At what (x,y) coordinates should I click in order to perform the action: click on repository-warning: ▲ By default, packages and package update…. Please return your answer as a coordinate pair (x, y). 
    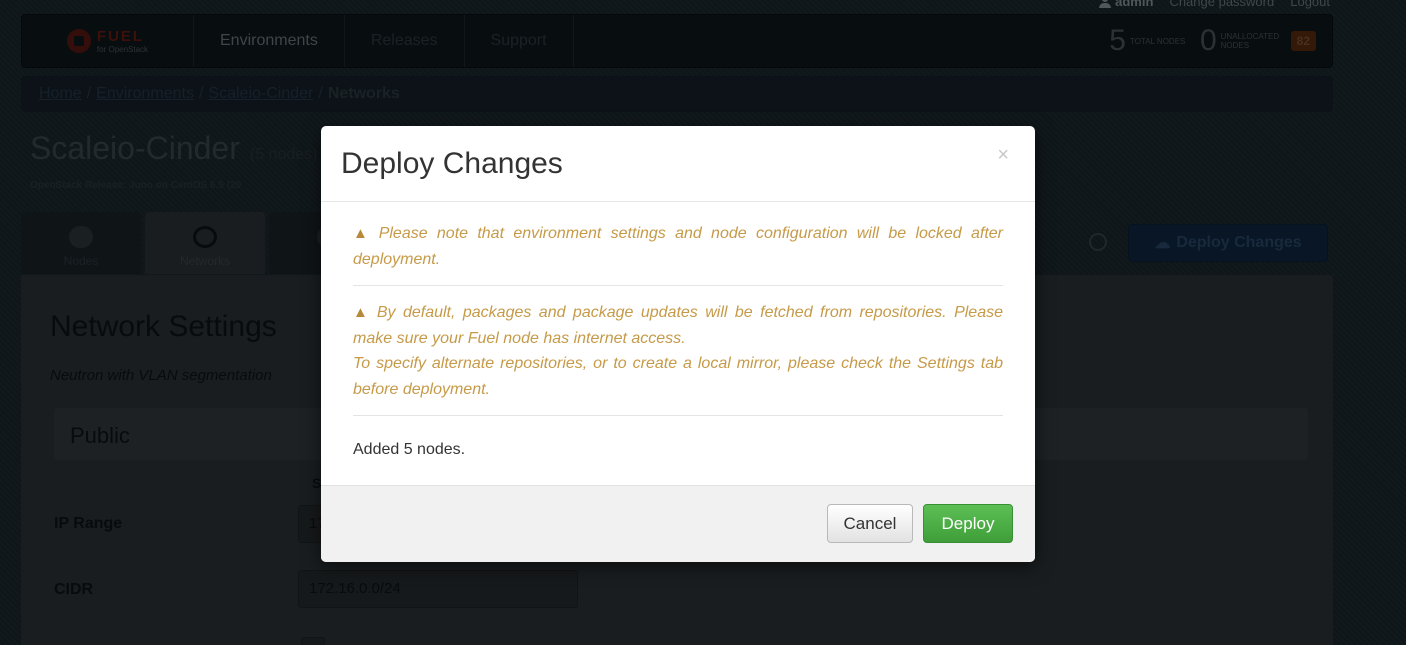
    Looking at the image, I should click on (678, 351).